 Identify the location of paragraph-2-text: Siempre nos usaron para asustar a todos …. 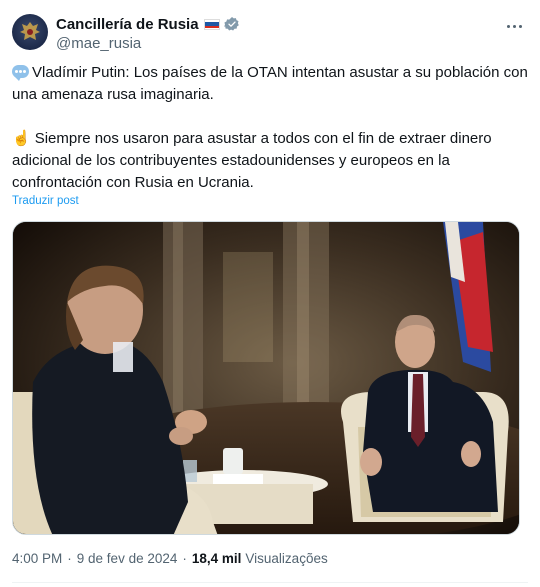
(252, 160).